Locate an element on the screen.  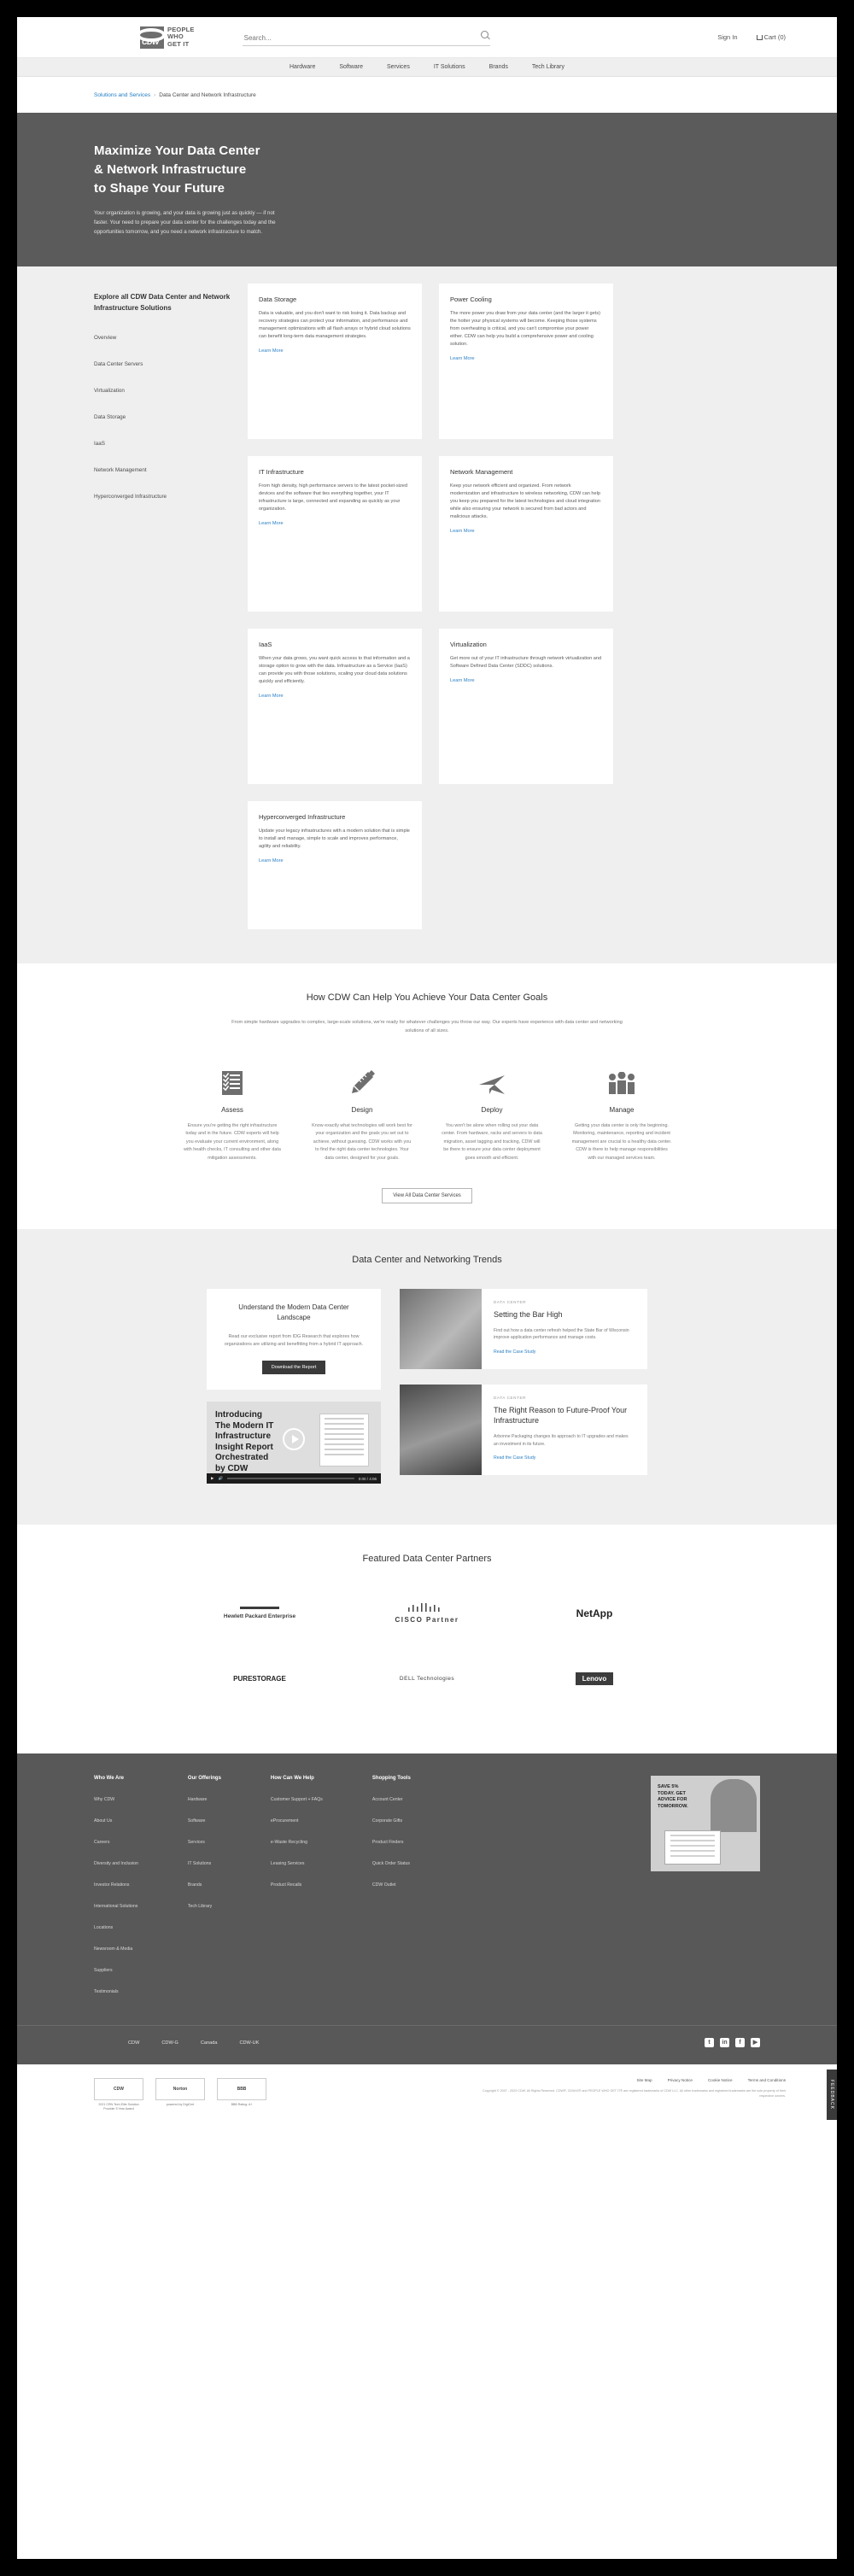
partner-logo-netapp: NetApp is located at coordinates (594, 1613).